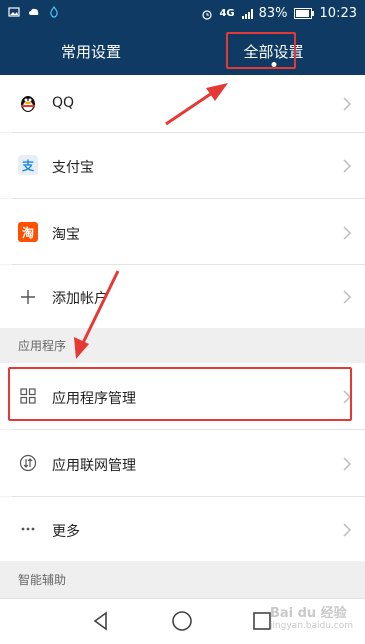 The image size is (365, 644). I want to click on baidu-jingyan-watermark: Bai du 经验 jingyan.baidu.com, so click(311, 616).